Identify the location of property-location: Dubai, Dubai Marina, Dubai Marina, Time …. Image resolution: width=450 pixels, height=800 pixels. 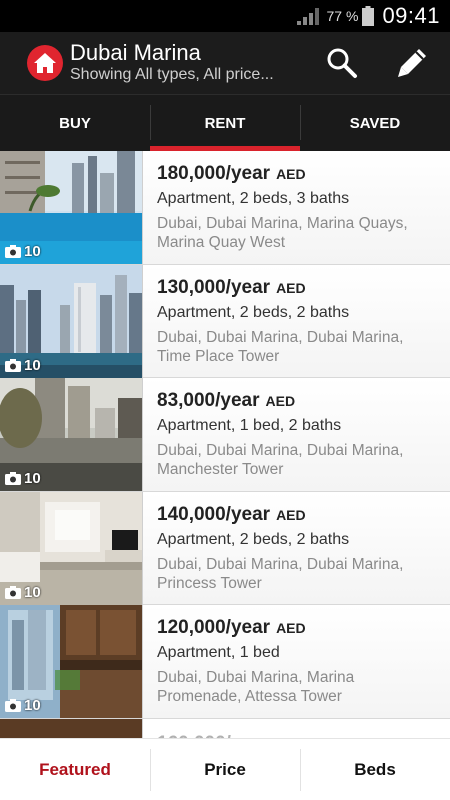
(280, 346).